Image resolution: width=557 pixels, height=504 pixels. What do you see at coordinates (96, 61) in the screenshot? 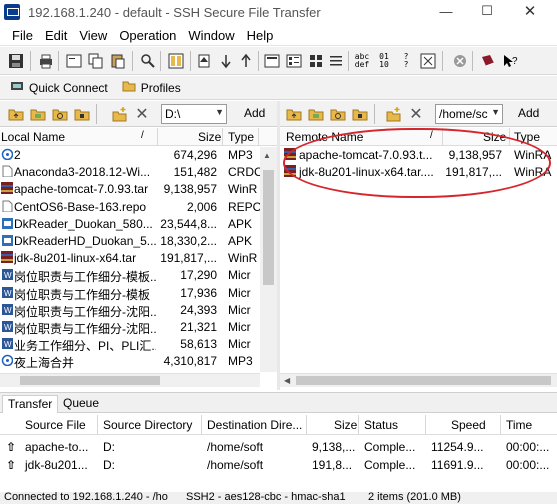
I see `copy-icon` at bounding box center [96, 61].